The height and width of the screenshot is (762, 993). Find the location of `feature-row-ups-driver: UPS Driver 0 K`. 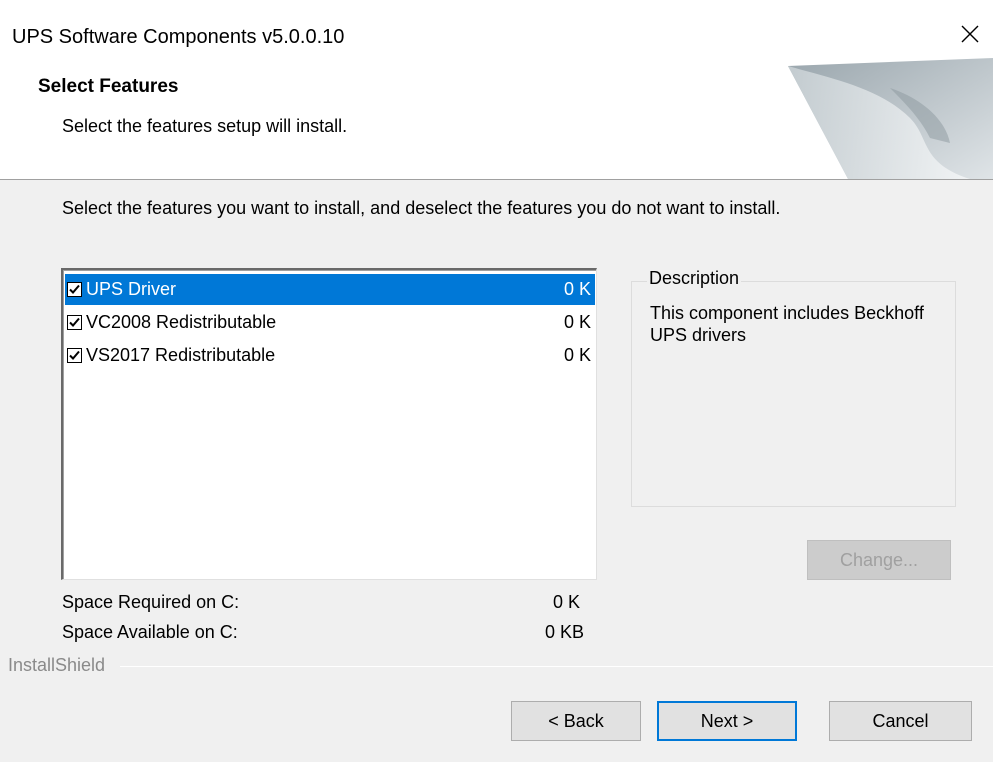

feature-row-ups-driver: UPS Driver 0 K is located at coordinates (330, 289).